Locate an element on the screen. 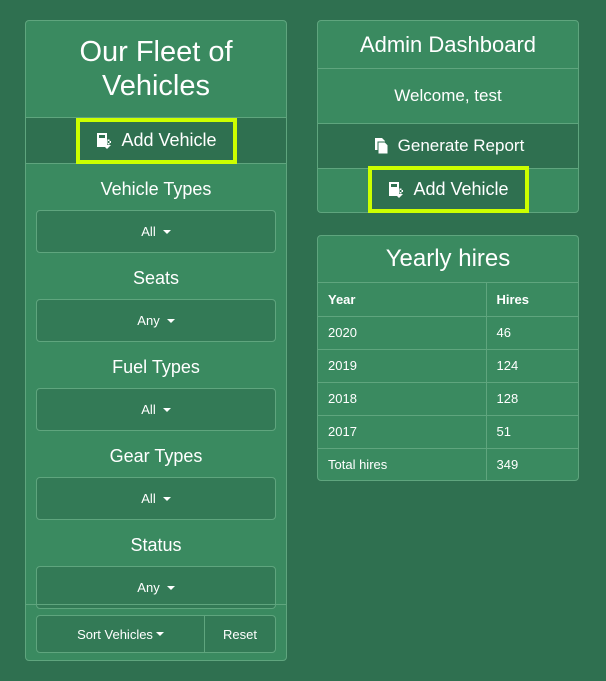  cell-year: 2019 is located at coordinates (402, 365).